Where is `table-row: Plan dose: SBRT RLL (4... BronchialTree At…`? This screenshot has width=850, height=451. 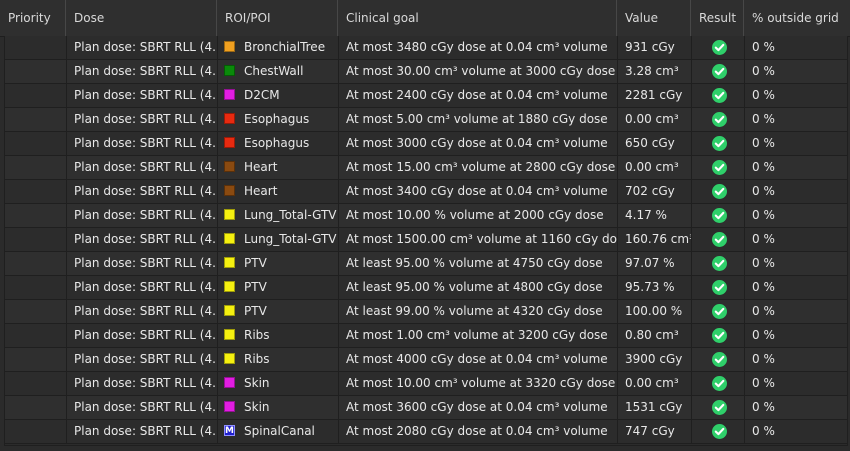 table-row: Plan dose: SBRT RLL (4... BronchialTree At… is located at coordinates (426, 48).